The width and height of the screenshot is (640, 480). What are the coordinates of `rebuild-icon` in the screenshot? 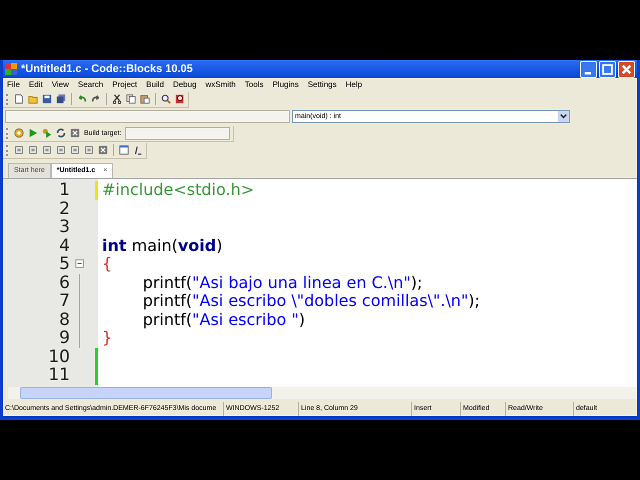 It's located at (61, 133).